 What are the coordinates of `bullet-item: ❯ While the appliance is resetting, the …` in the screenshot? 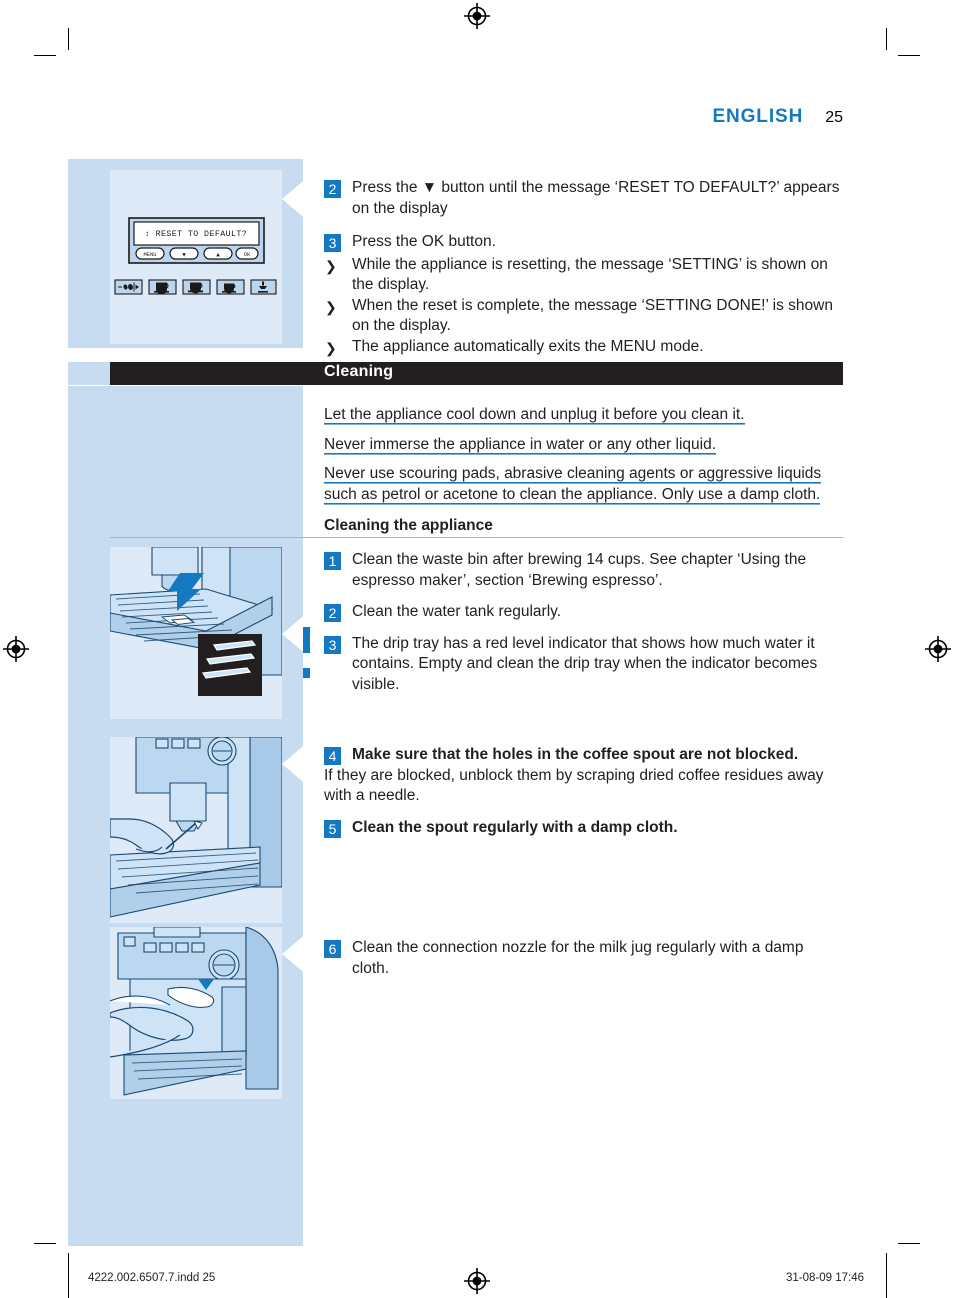 It's located at (583, 275).